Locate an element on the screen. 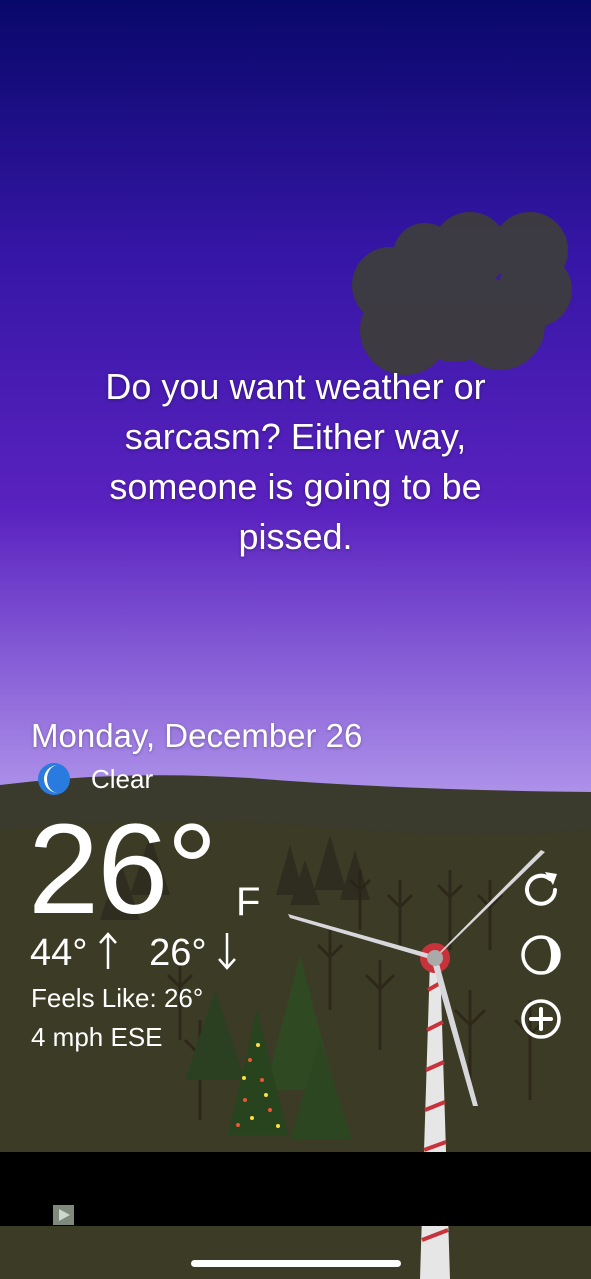  temperature-unit: F is located at coordinates (248, 902).